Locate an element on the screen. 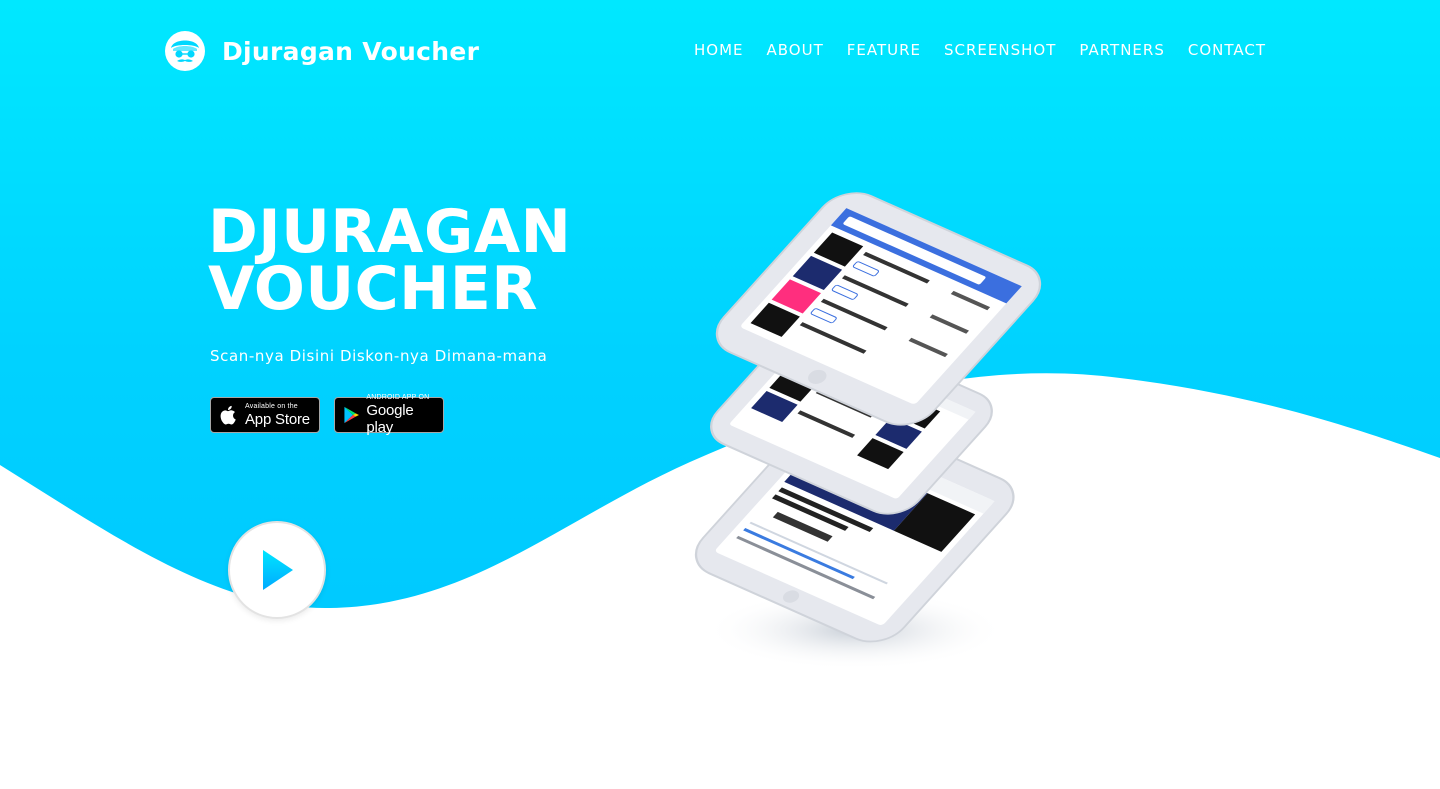 This screenshot has height=789, width=1440. hero-title-line1: DJURAGAN is located at coordinates (390, 232).